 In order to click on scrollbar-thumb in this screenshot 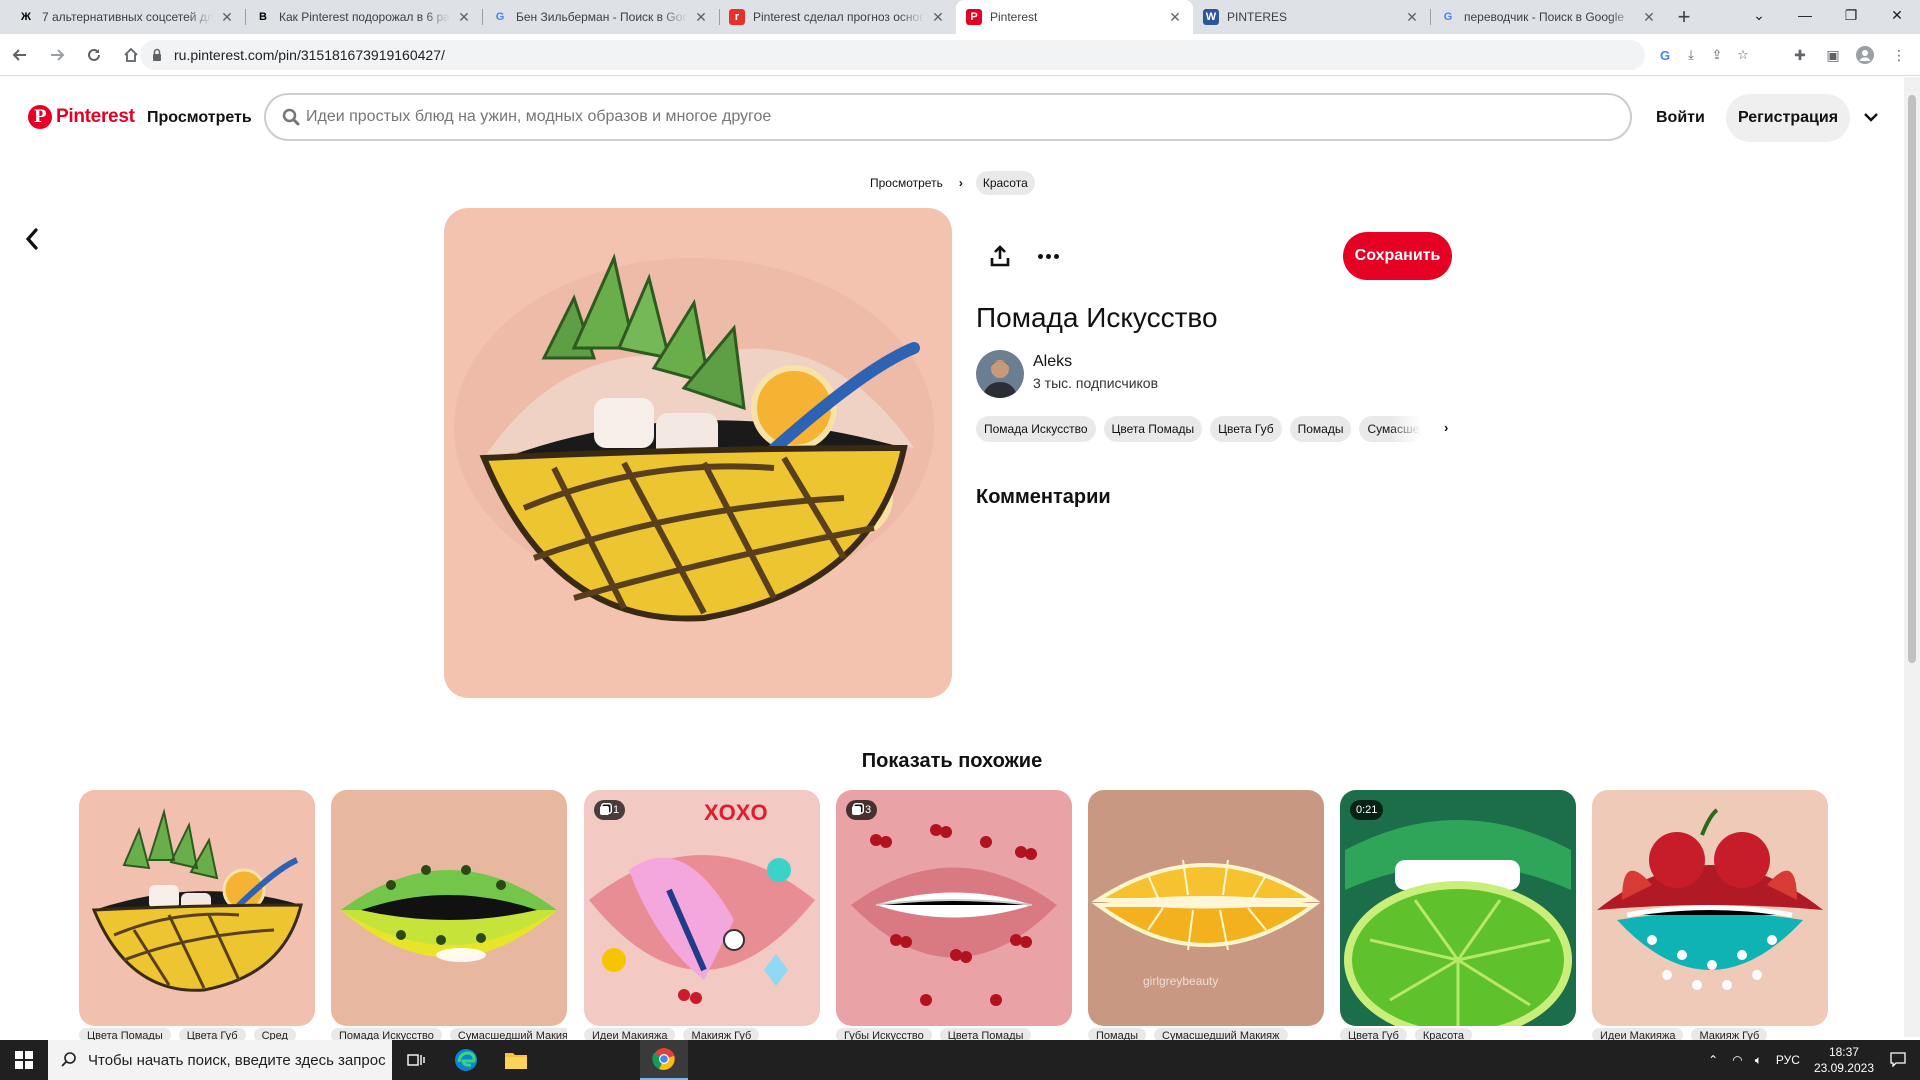, I will do `click(1912, 379)`.